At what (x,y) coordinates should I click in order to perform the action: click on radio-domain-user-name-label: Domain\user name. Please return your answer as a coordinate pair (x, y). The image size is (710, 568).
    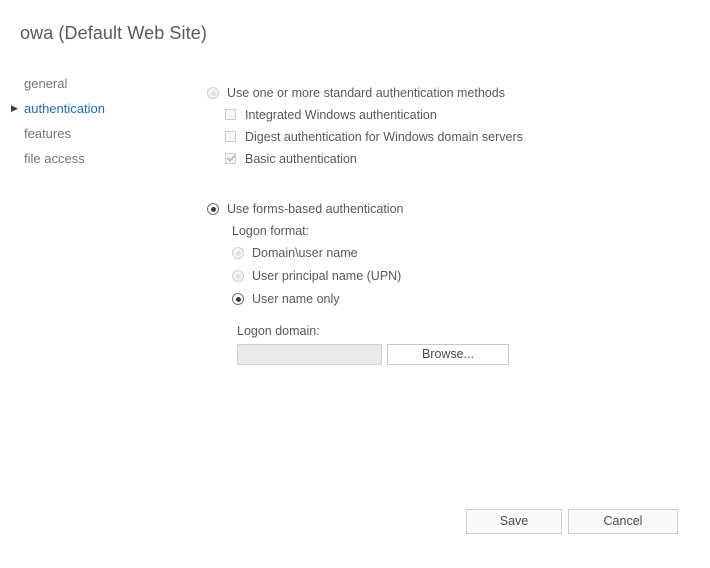
    Looking at the image, I should click on (305, 253).